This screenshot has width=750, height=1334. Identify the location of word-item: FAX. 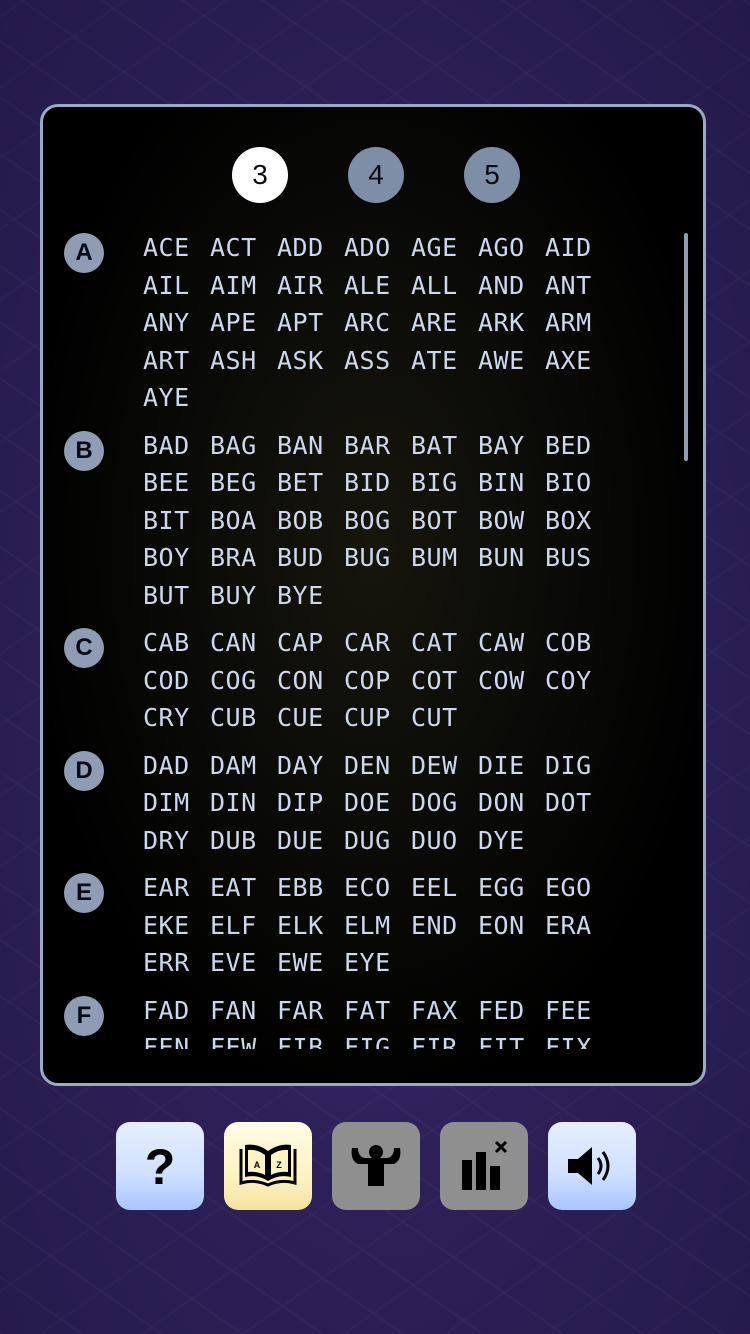
(444, 1011).